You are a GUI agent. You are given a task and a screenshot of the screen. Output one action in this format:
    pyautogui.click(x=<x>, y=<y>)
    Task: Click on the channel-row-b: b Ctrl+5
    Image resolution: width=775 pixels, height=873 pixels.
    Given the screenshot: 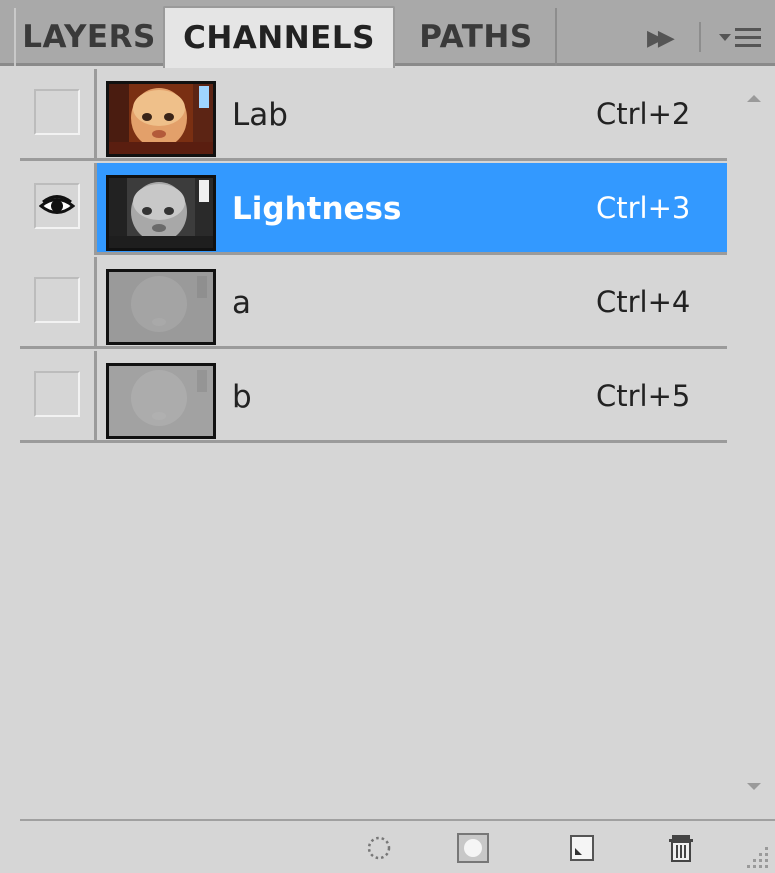 What is the action you would take?
    pyautogui.click(x=373, y=397)
    